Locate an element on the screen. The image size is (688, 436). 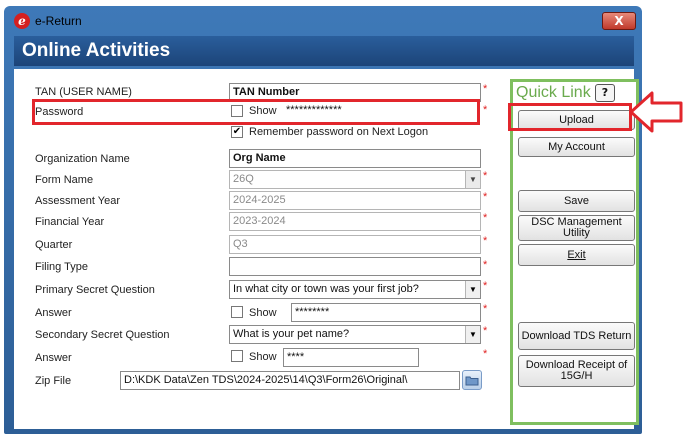
close-button: X is located at coordinates (619, 21).